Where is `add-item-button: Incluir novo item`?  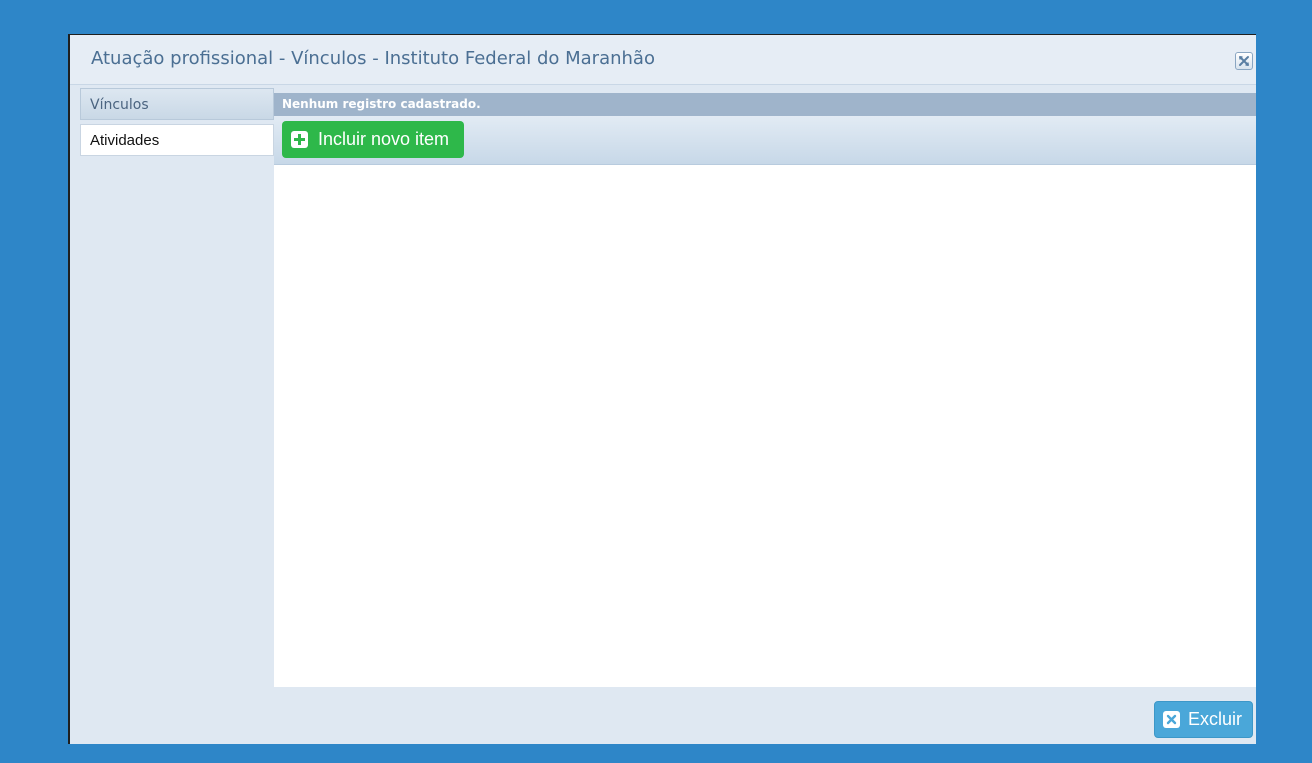 add-item-button: Incluir novo item is located at coordinates (373, 139).